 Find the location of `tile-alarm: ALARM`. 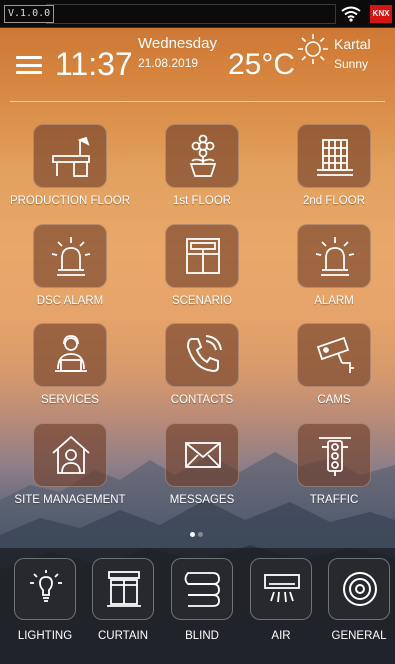

tile-alarm: ALARM is located at coordinates (332, 272).